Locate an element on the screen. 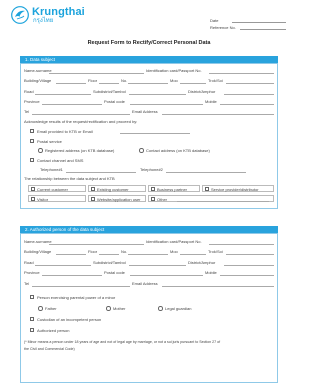 Image resolution: width=320 pixels, height=386 pixels. telephone2-input is located at coordinates (206, 172).